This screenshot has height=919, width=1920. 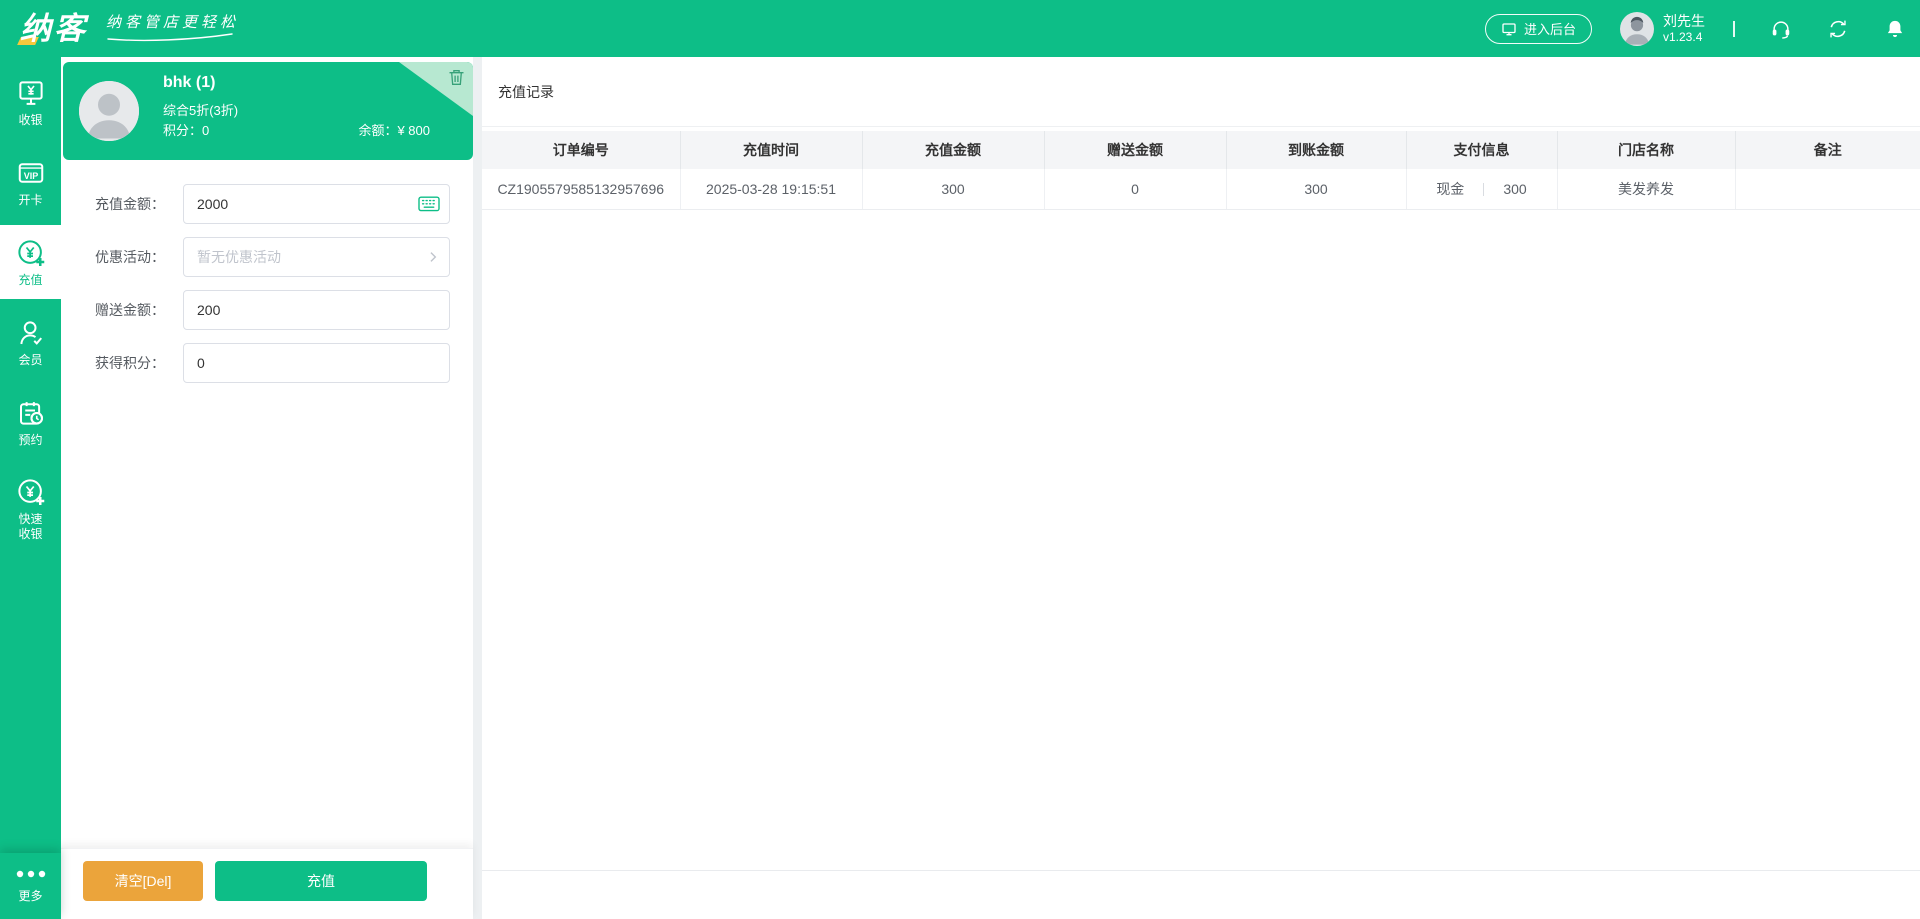 What do you see at coordinates (1509, 28) in the screenshot?
I see `monitor-icon` at bounding box center [1509, 28].